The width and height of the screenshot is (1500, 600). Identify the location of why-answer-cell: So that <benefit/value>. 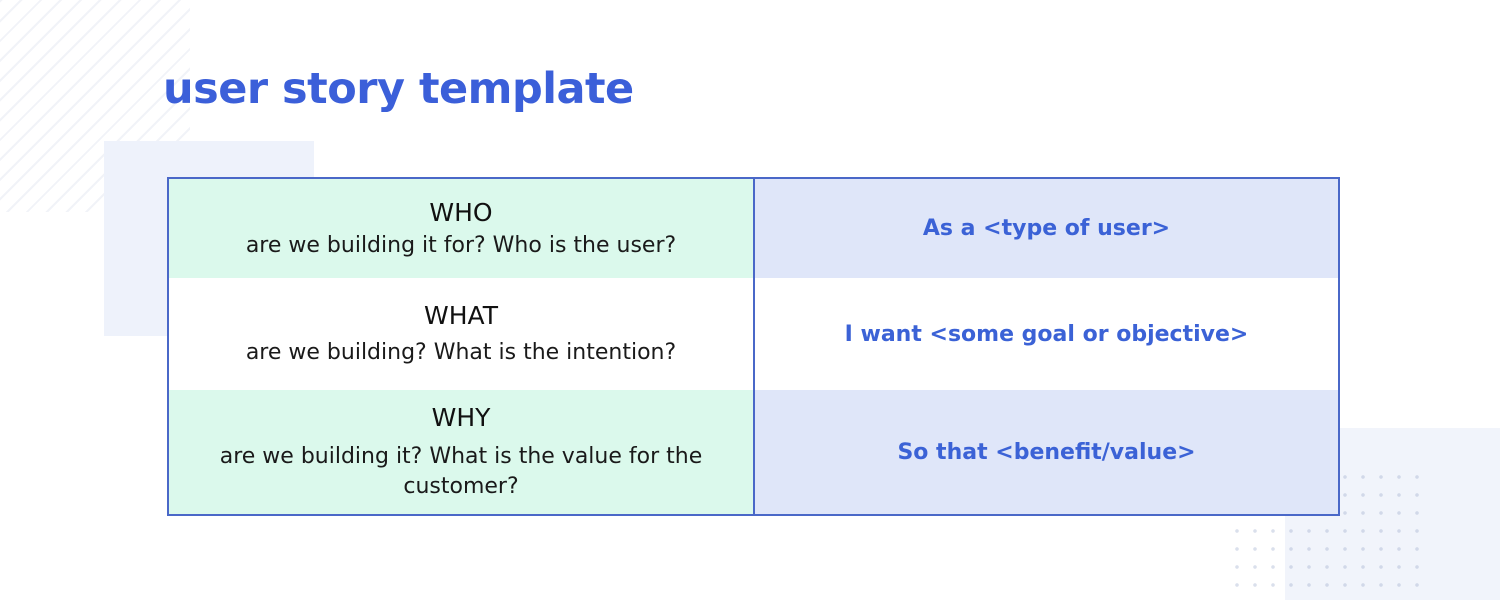
(1046, 452).